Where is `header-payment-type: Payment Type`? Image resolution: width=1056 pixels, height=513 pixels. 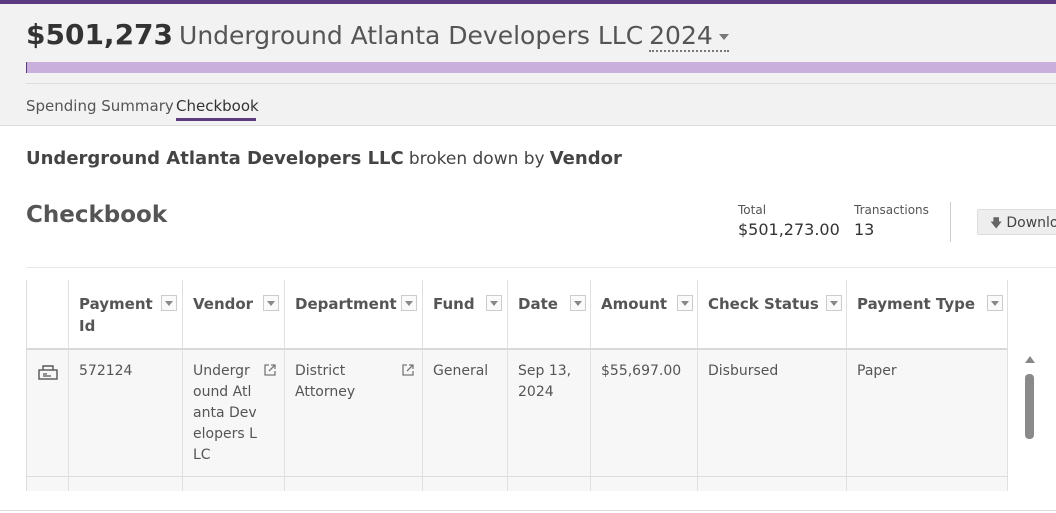 header-payment-type: Payment Type is located at coordinates (927, 315).